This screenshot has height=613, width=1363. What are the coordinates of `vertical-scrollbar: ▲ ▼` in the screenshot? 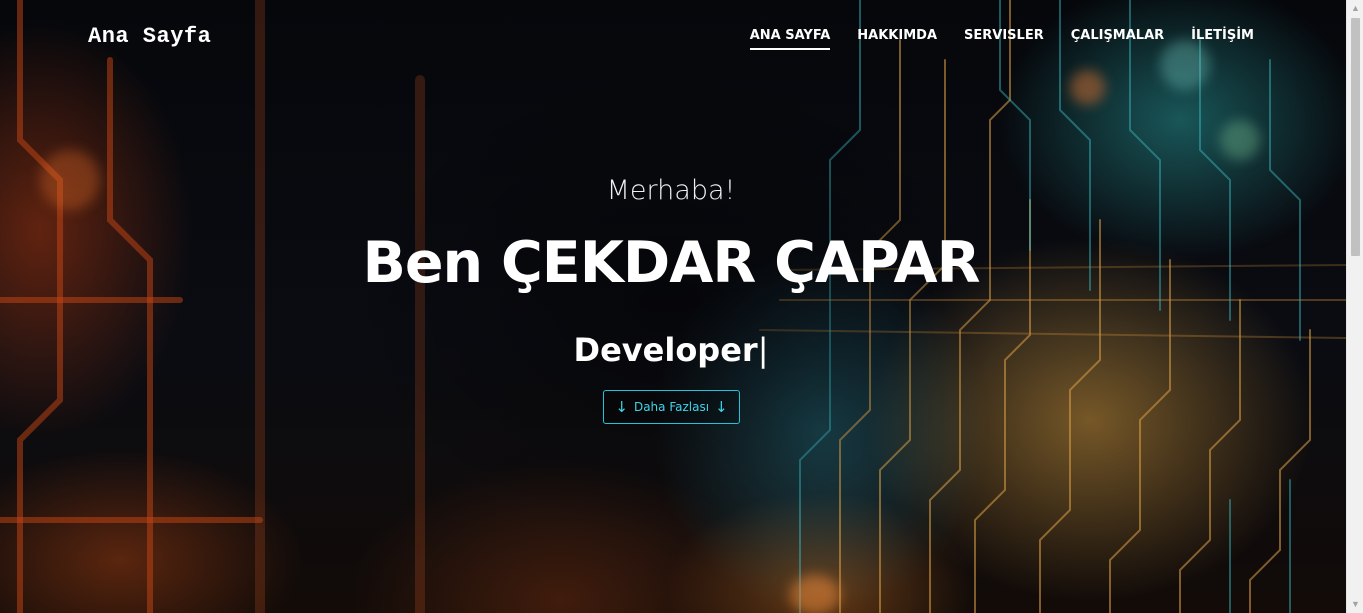 It's located at (1354, 306).